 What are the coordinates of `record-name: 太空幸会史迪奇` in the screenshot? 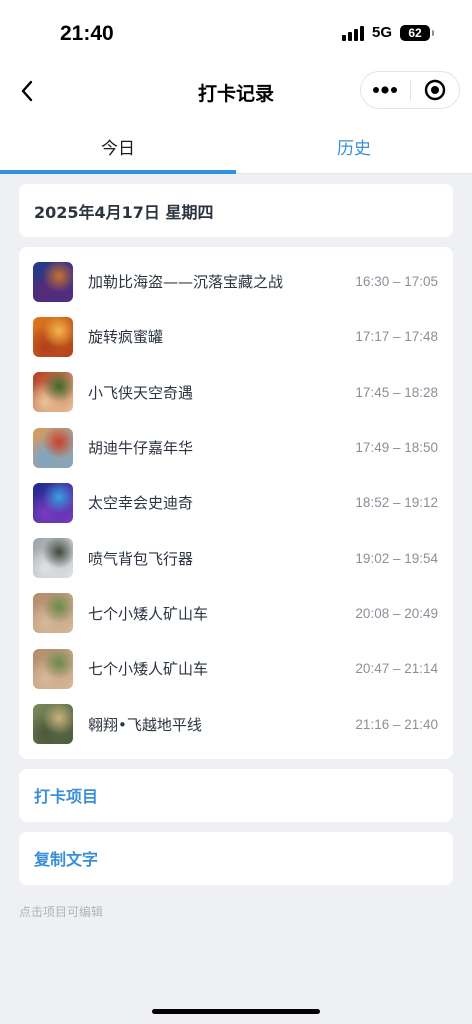 It's located at (141, 503).